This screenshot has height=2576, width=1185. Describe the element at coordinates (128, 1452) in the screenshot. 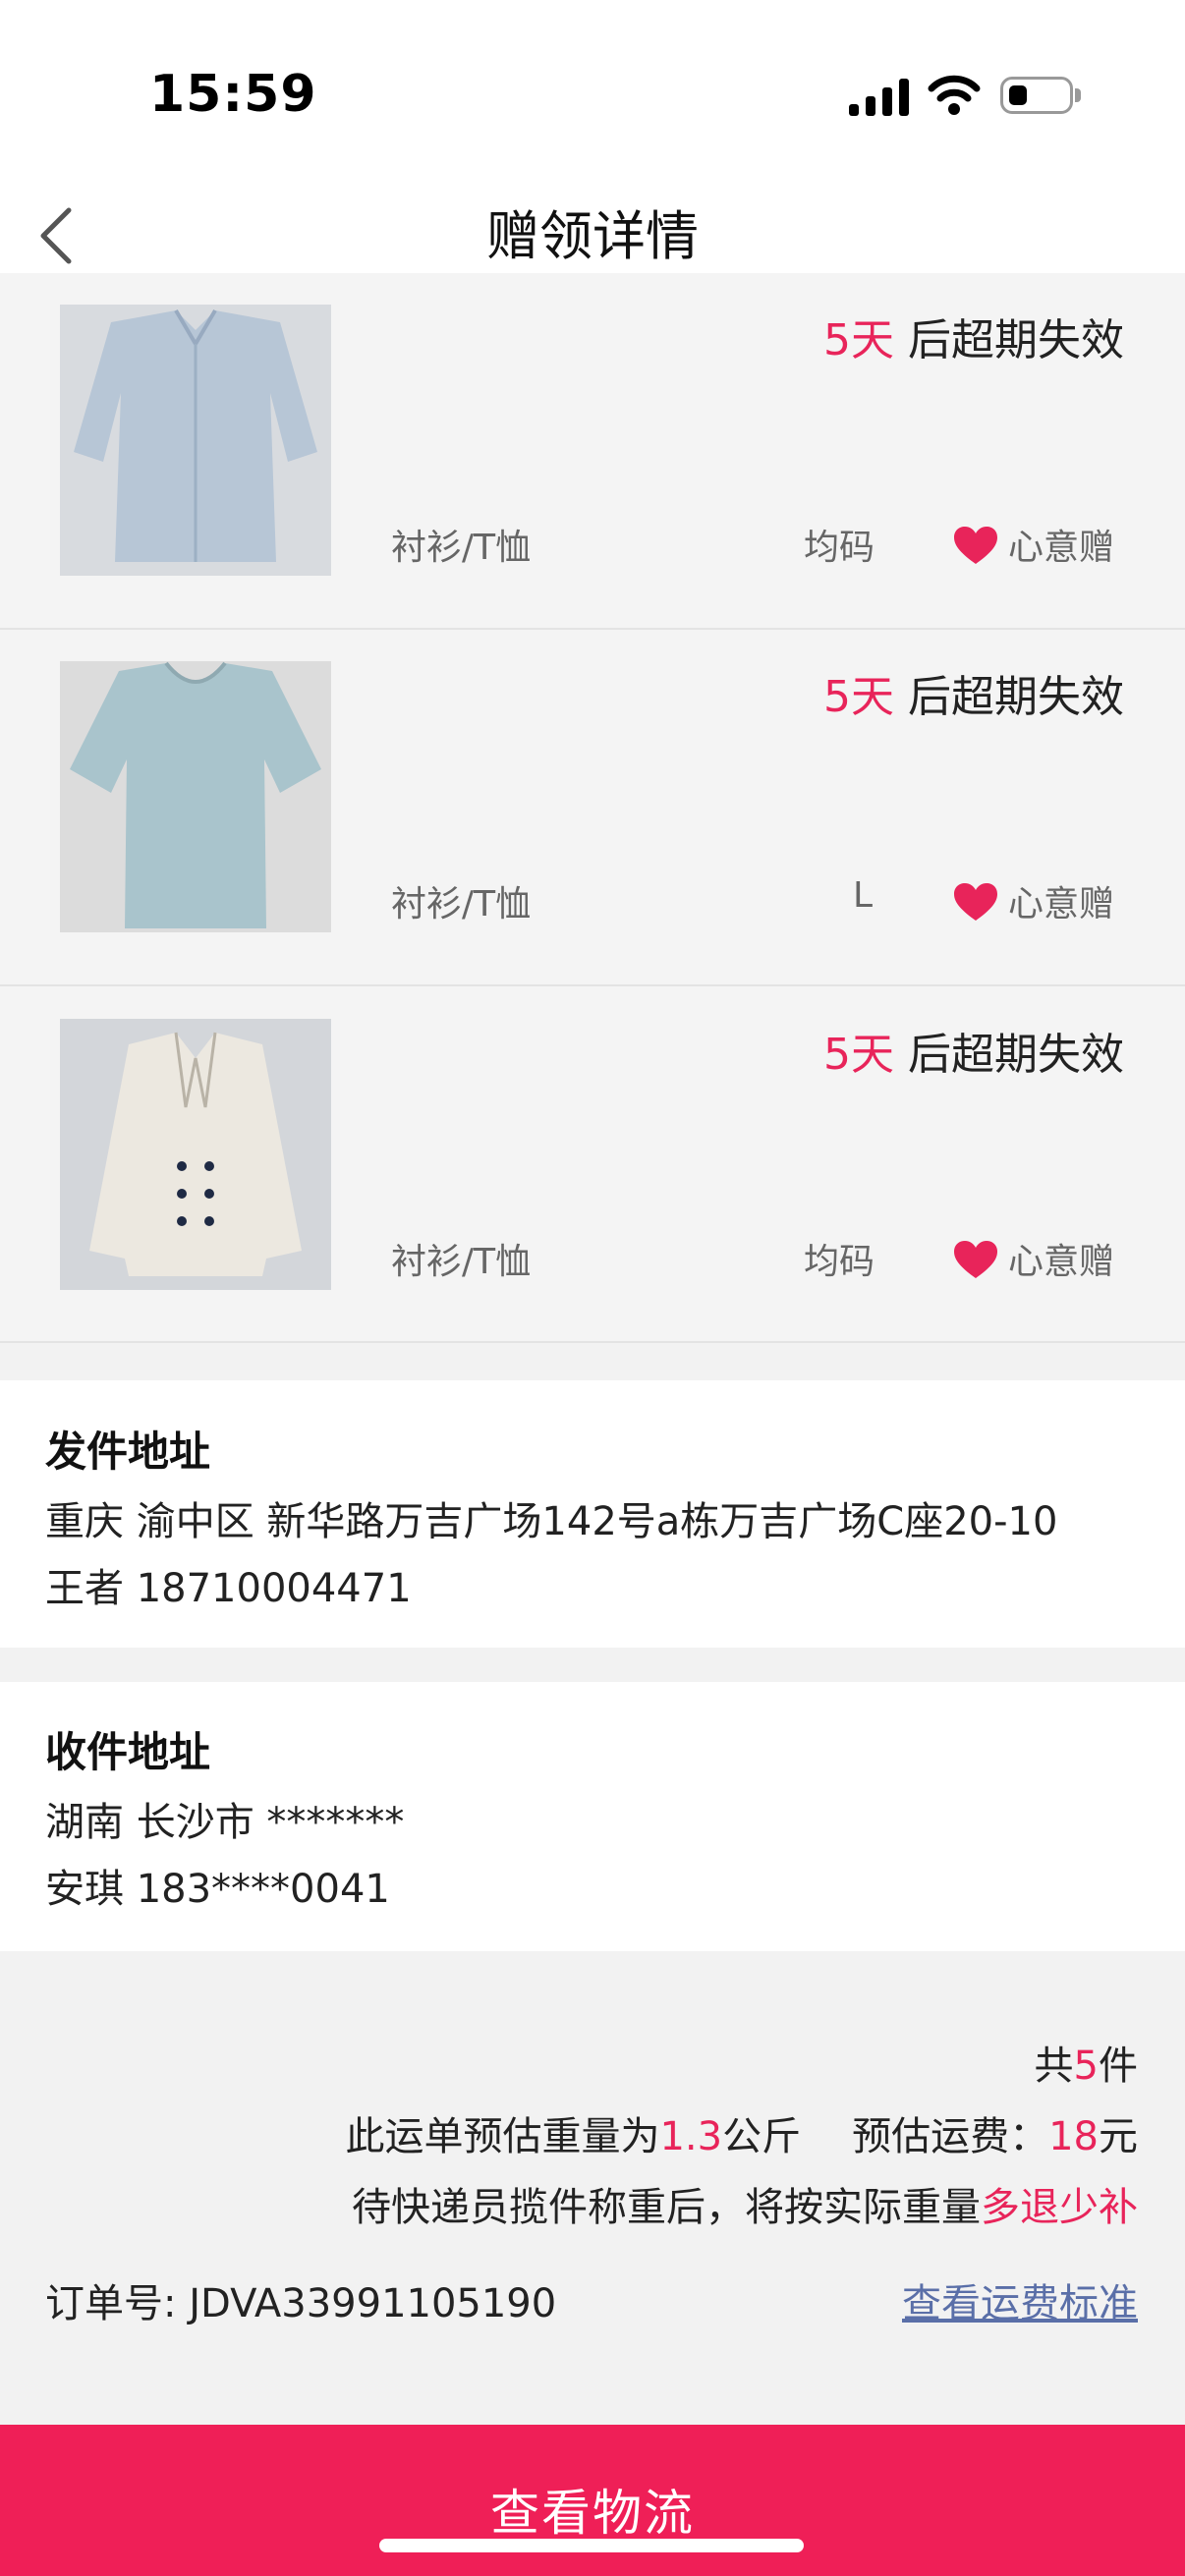

I see `sender-address-title: 发件地址` at that location.